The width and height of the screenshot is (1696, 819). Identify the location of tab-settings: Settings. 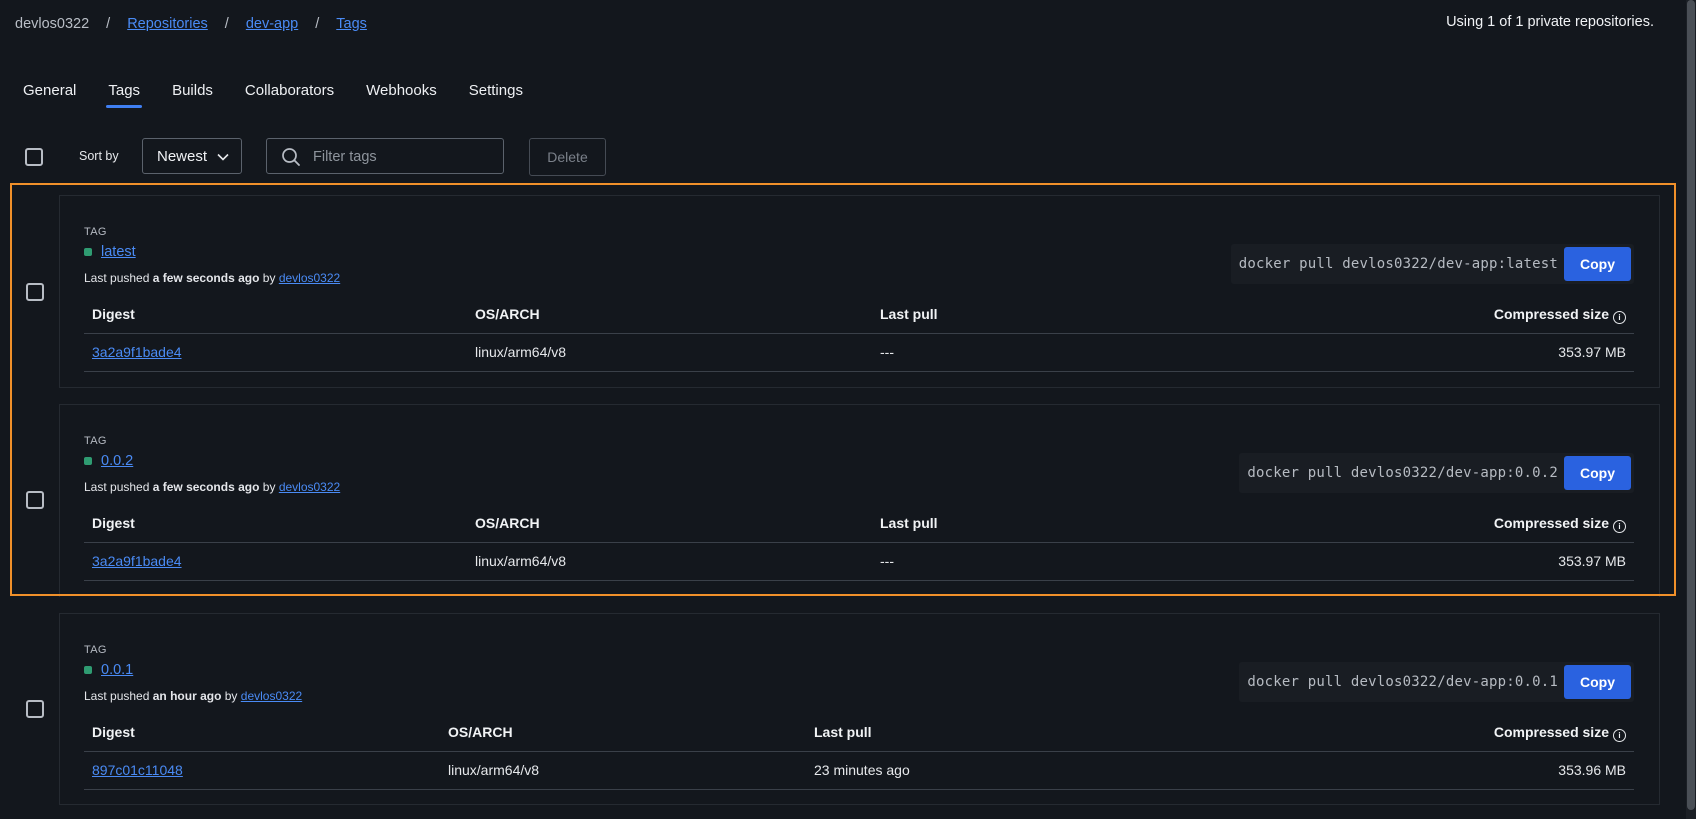
(496, 95).